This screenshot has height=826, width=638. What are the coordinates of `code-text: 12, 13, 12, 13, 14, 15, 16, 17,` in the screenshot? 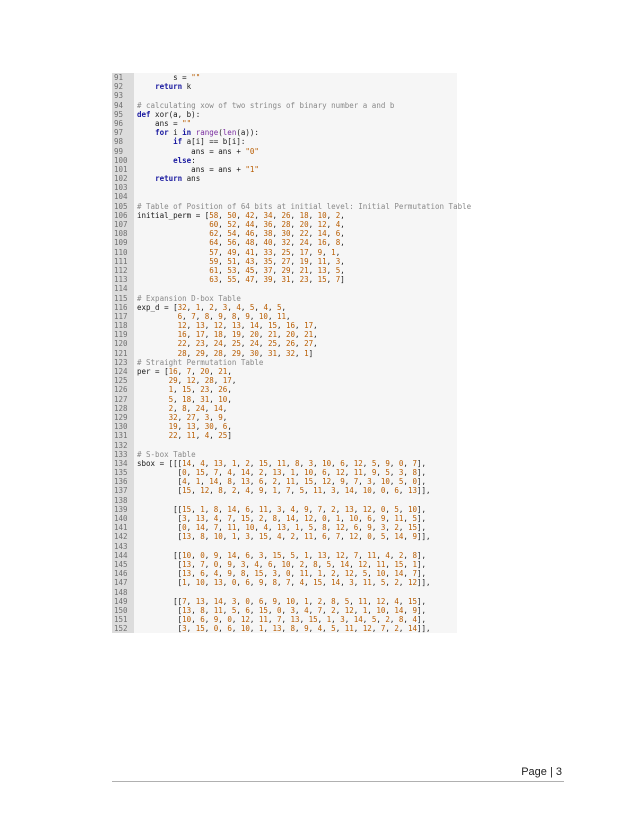 It's located at (247, 326).